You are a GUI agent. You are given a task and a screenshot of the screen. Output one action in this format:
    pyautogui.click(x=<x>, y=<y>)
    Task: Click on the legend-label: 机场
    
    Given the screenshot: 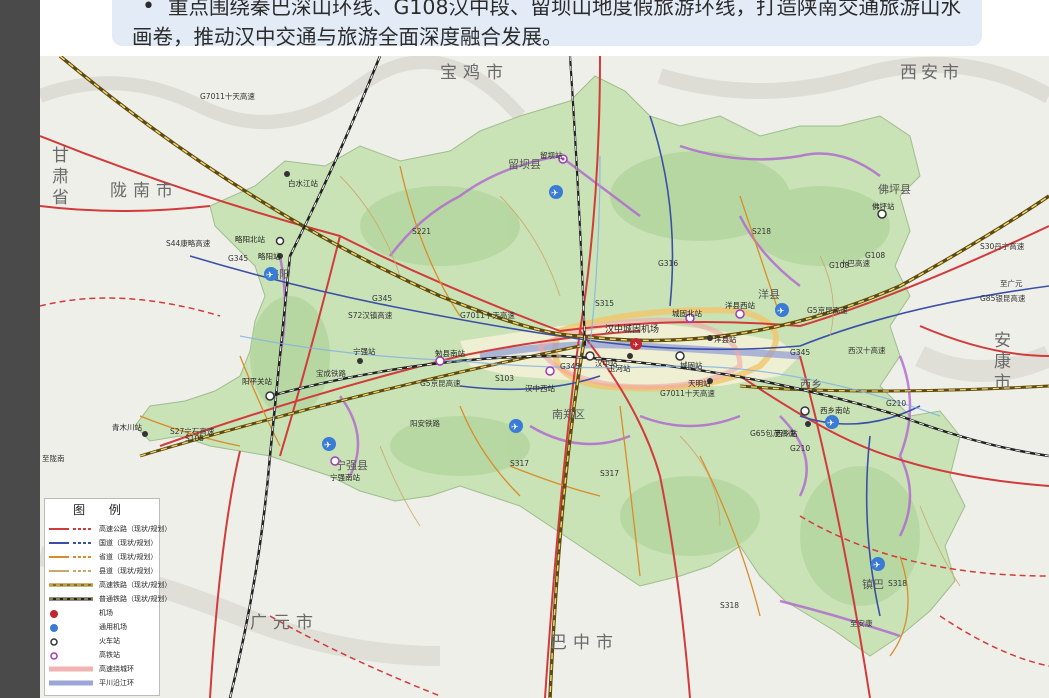 What is the action you would take?
    pyautogui.click(x=106, y=613)
    